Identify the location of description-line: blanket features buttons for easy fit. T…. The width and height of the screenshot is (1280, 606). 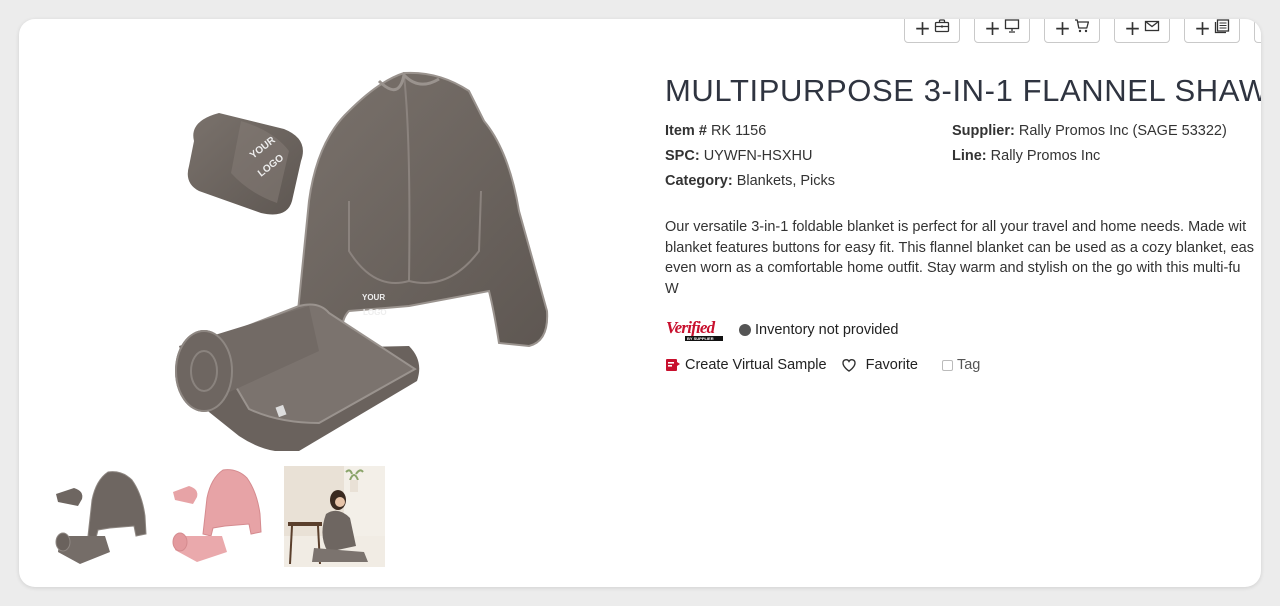
(959, 247).